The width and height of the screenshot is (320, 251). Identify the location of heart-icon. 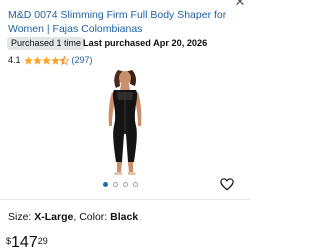
(227, 184).